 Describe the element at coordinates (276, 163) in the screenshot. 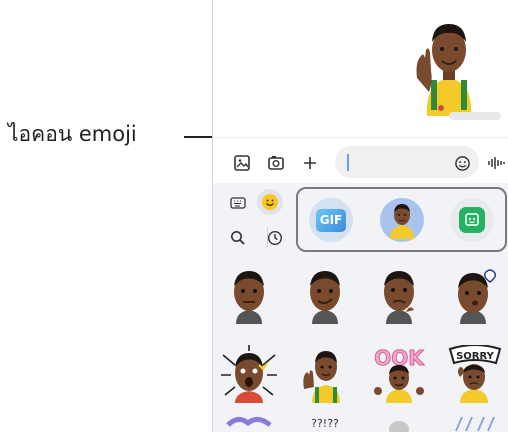

I see `camera-icon` at that location.